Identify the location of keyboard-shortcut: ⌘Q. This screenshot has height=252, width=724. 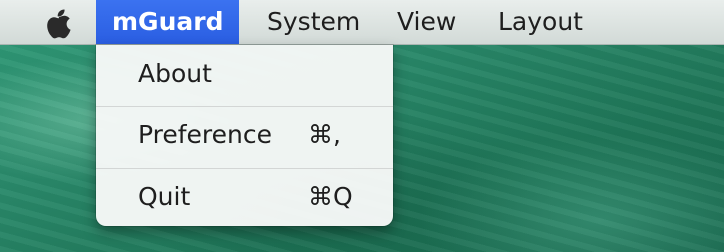
(330, 196).